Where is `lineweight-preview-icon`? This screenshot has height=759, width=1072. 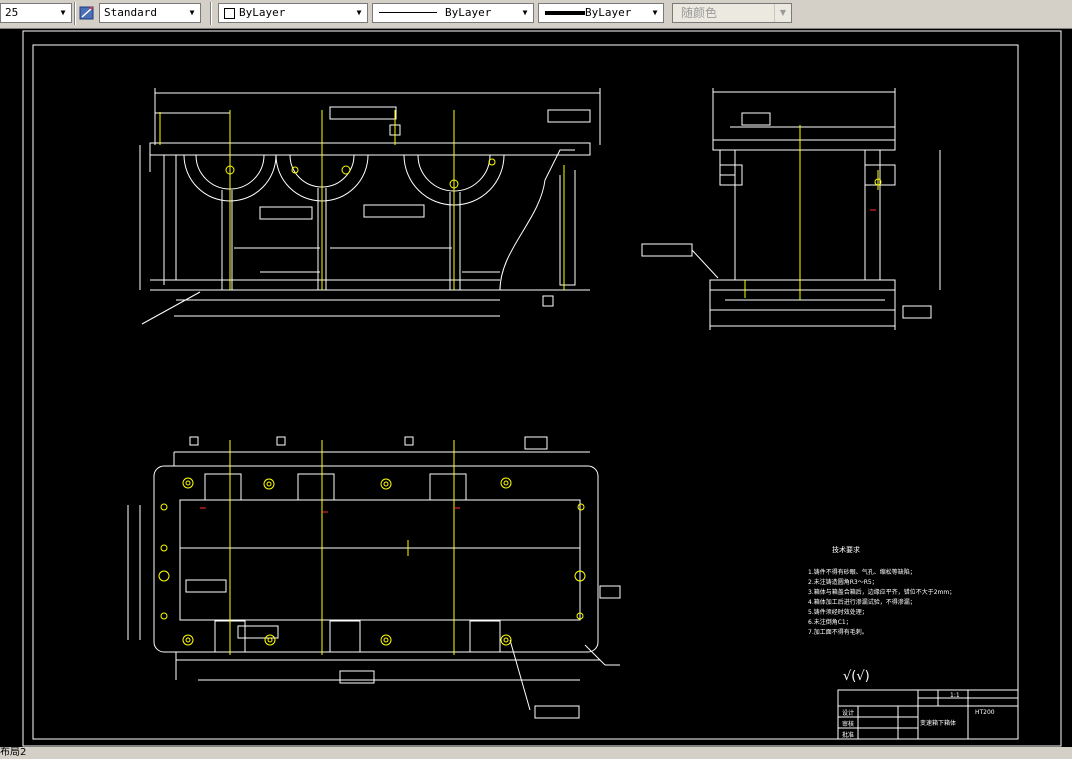 lineweight-preview-icon is located at coordinates (565, 13).